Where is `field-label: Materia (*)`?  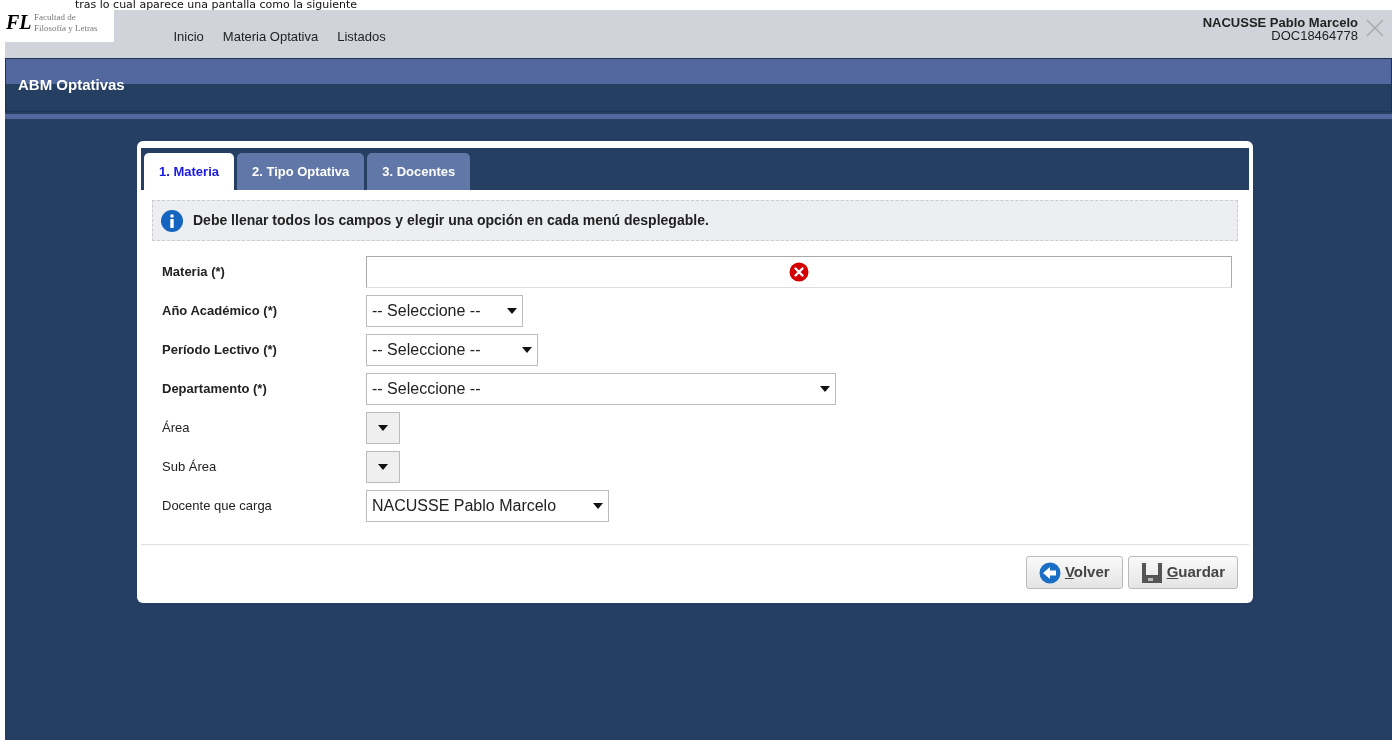
field-label: Materia (*) is located at coordinates (193, 272).